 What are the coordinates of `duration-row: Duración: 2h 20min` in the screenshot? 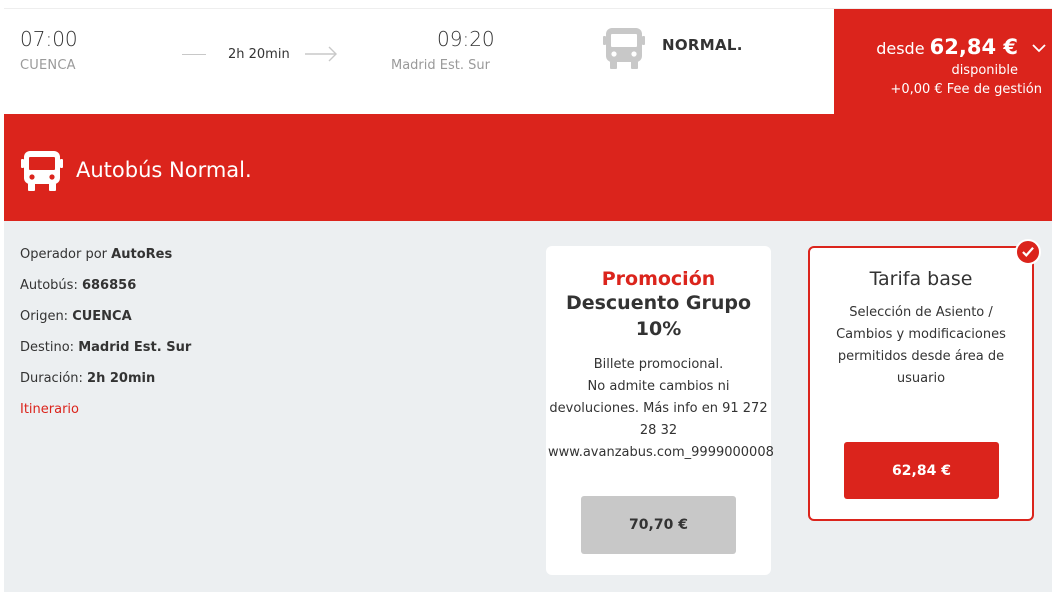 It's located at (105, 384).